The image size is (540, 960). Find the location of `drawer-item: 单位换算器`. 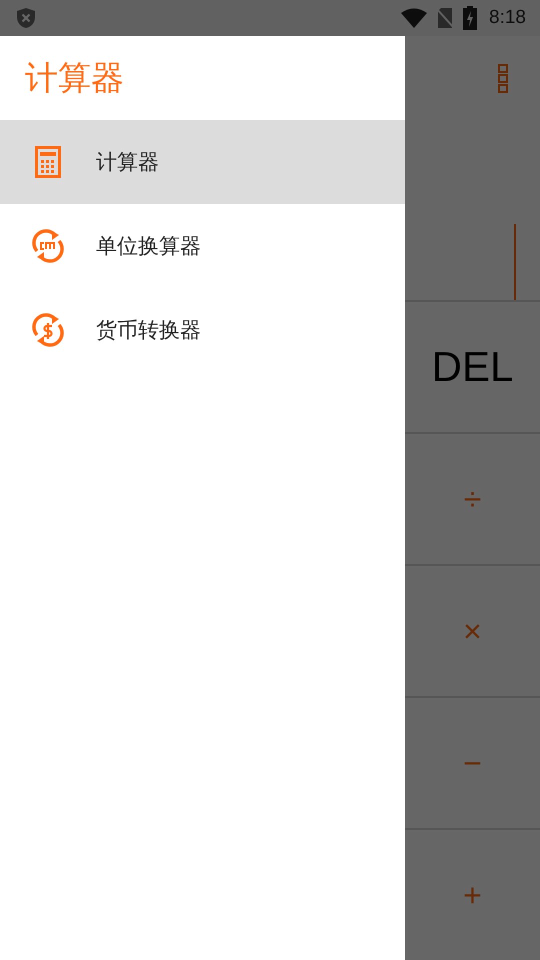

drawer-item: 单位换算器 is located at coordinates (202, 246).